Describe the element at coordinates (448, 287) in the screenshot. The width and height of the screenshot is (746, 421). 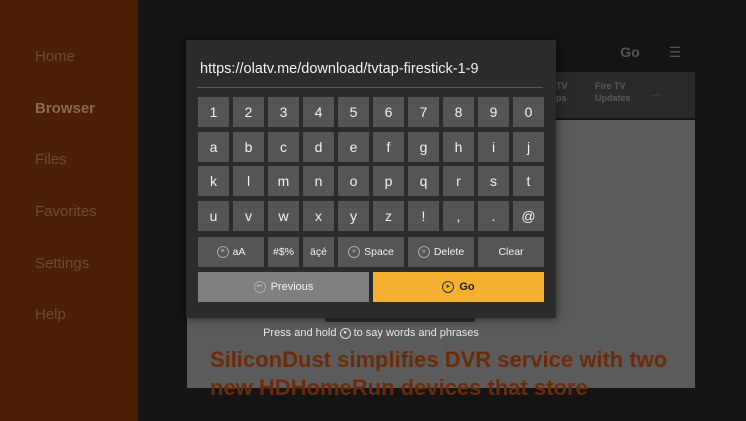
I see `play-pause-button-icon: ▸` at that location.